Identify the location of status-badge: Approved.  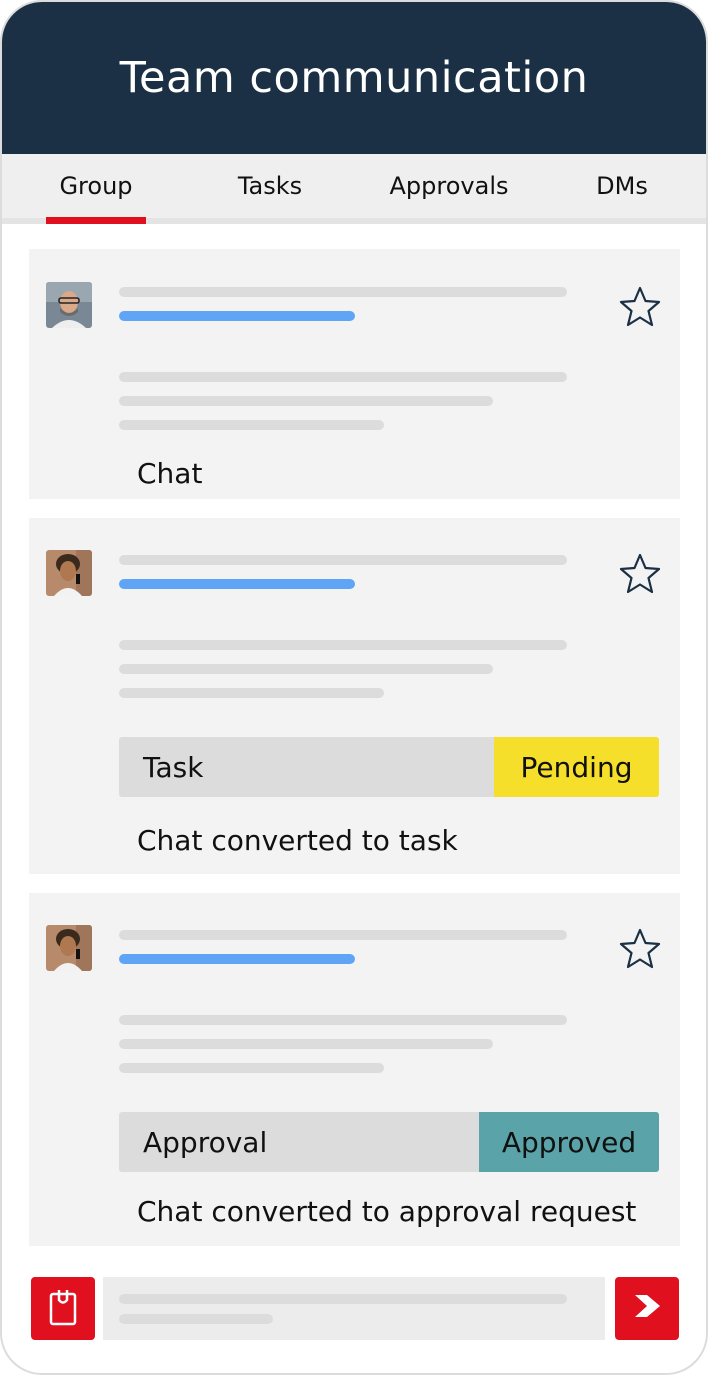
(569, 1142).